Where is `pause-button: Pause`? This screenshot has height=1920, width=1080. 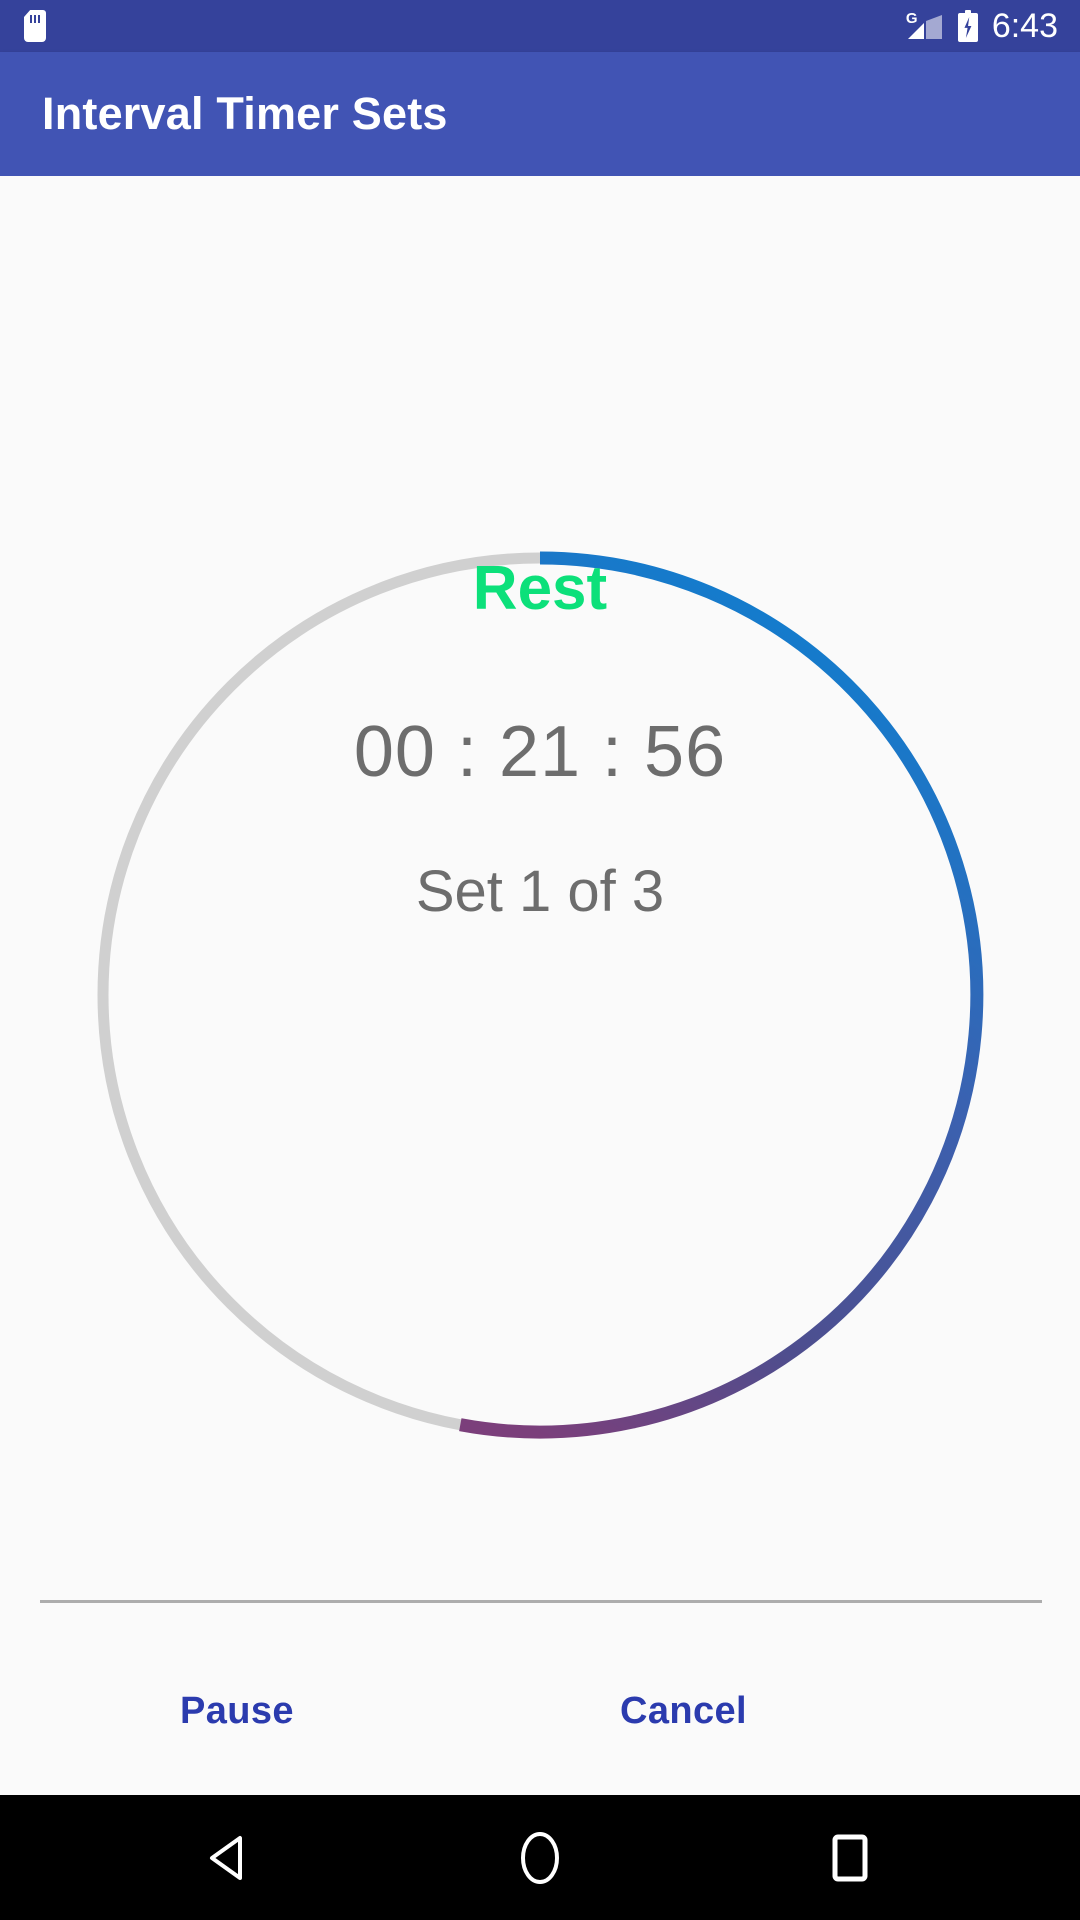 pause-button: Pause is located at coordinates (237, 1711).